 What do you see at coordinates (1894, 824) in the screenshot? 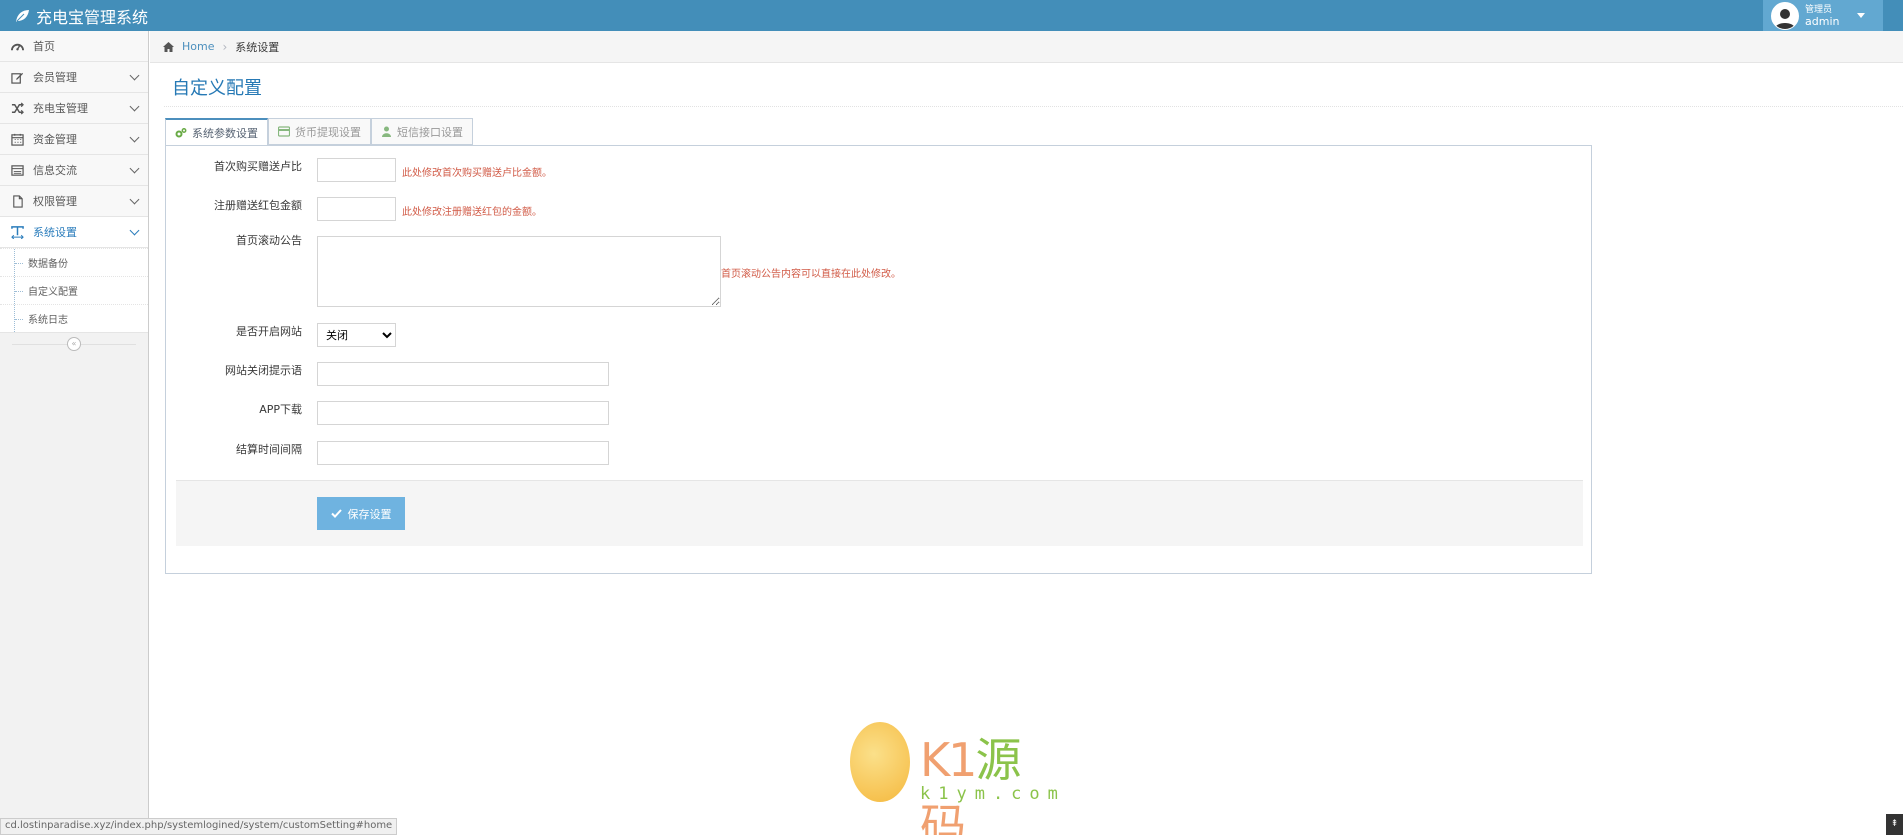
I see `scroll-to-top-button: ⇞` at bounding box center [1894, 824].